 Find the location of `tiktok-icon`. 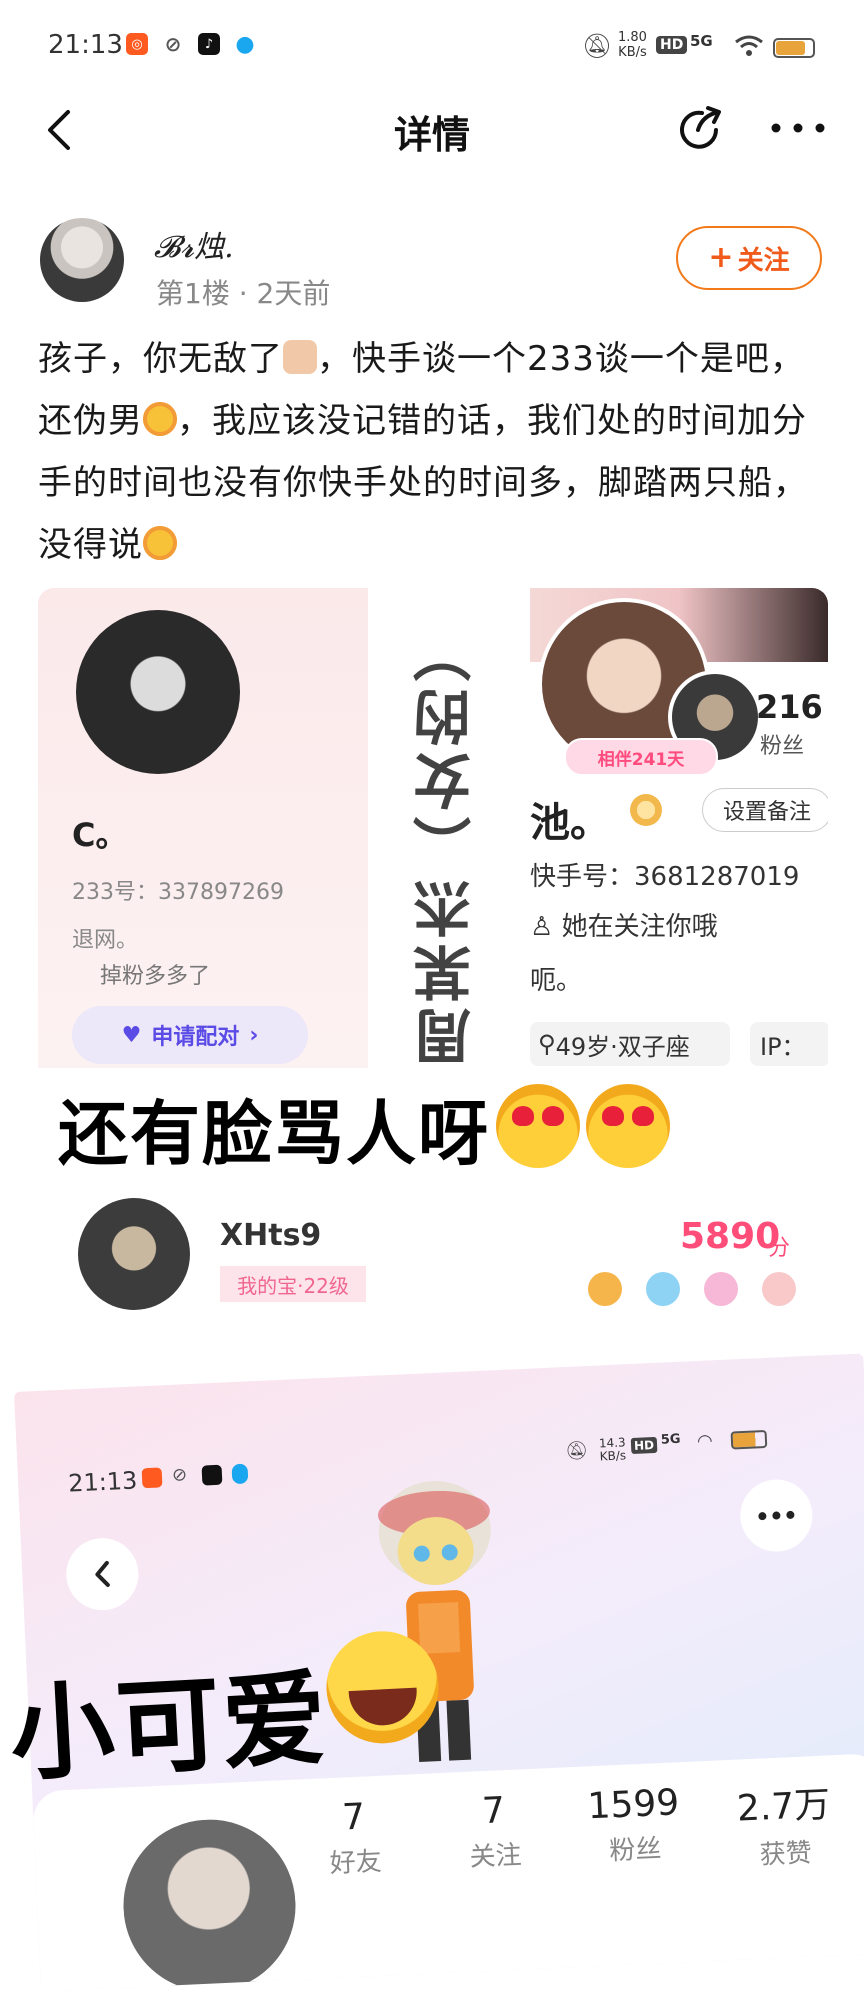

tiktok-icon is located at coordinates (212, 1475).